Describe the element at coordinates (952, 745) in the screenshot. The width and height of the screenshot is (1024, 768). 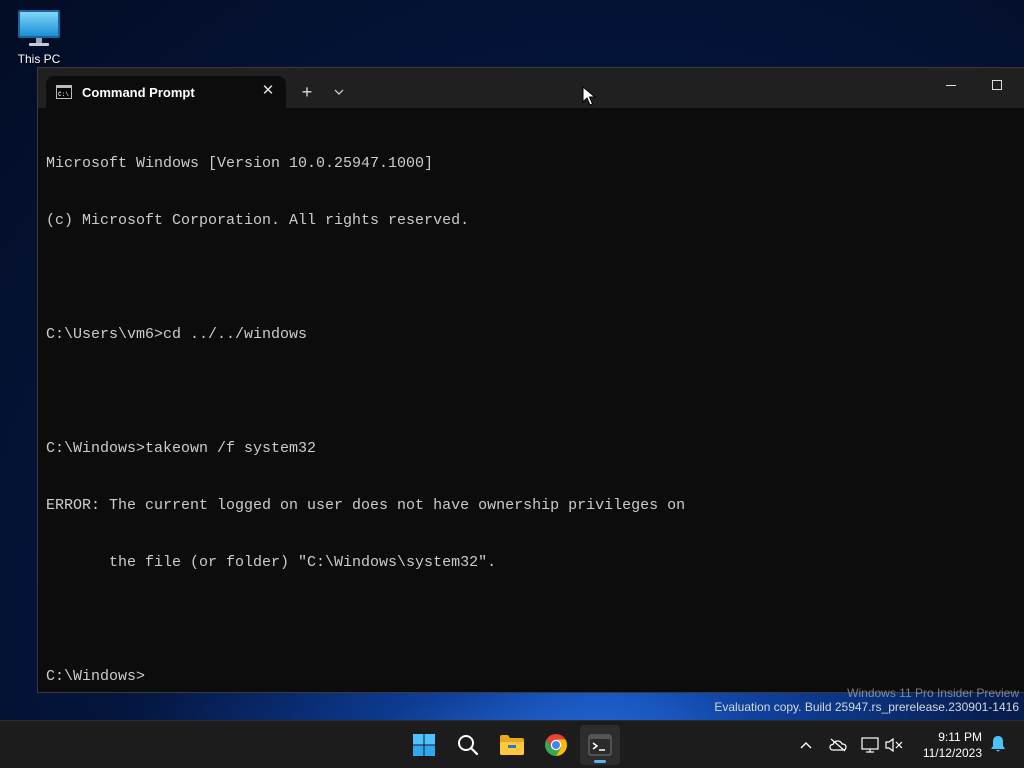
I see `taskbar-clock: 9:11 PM 11/12/2023` at that location.